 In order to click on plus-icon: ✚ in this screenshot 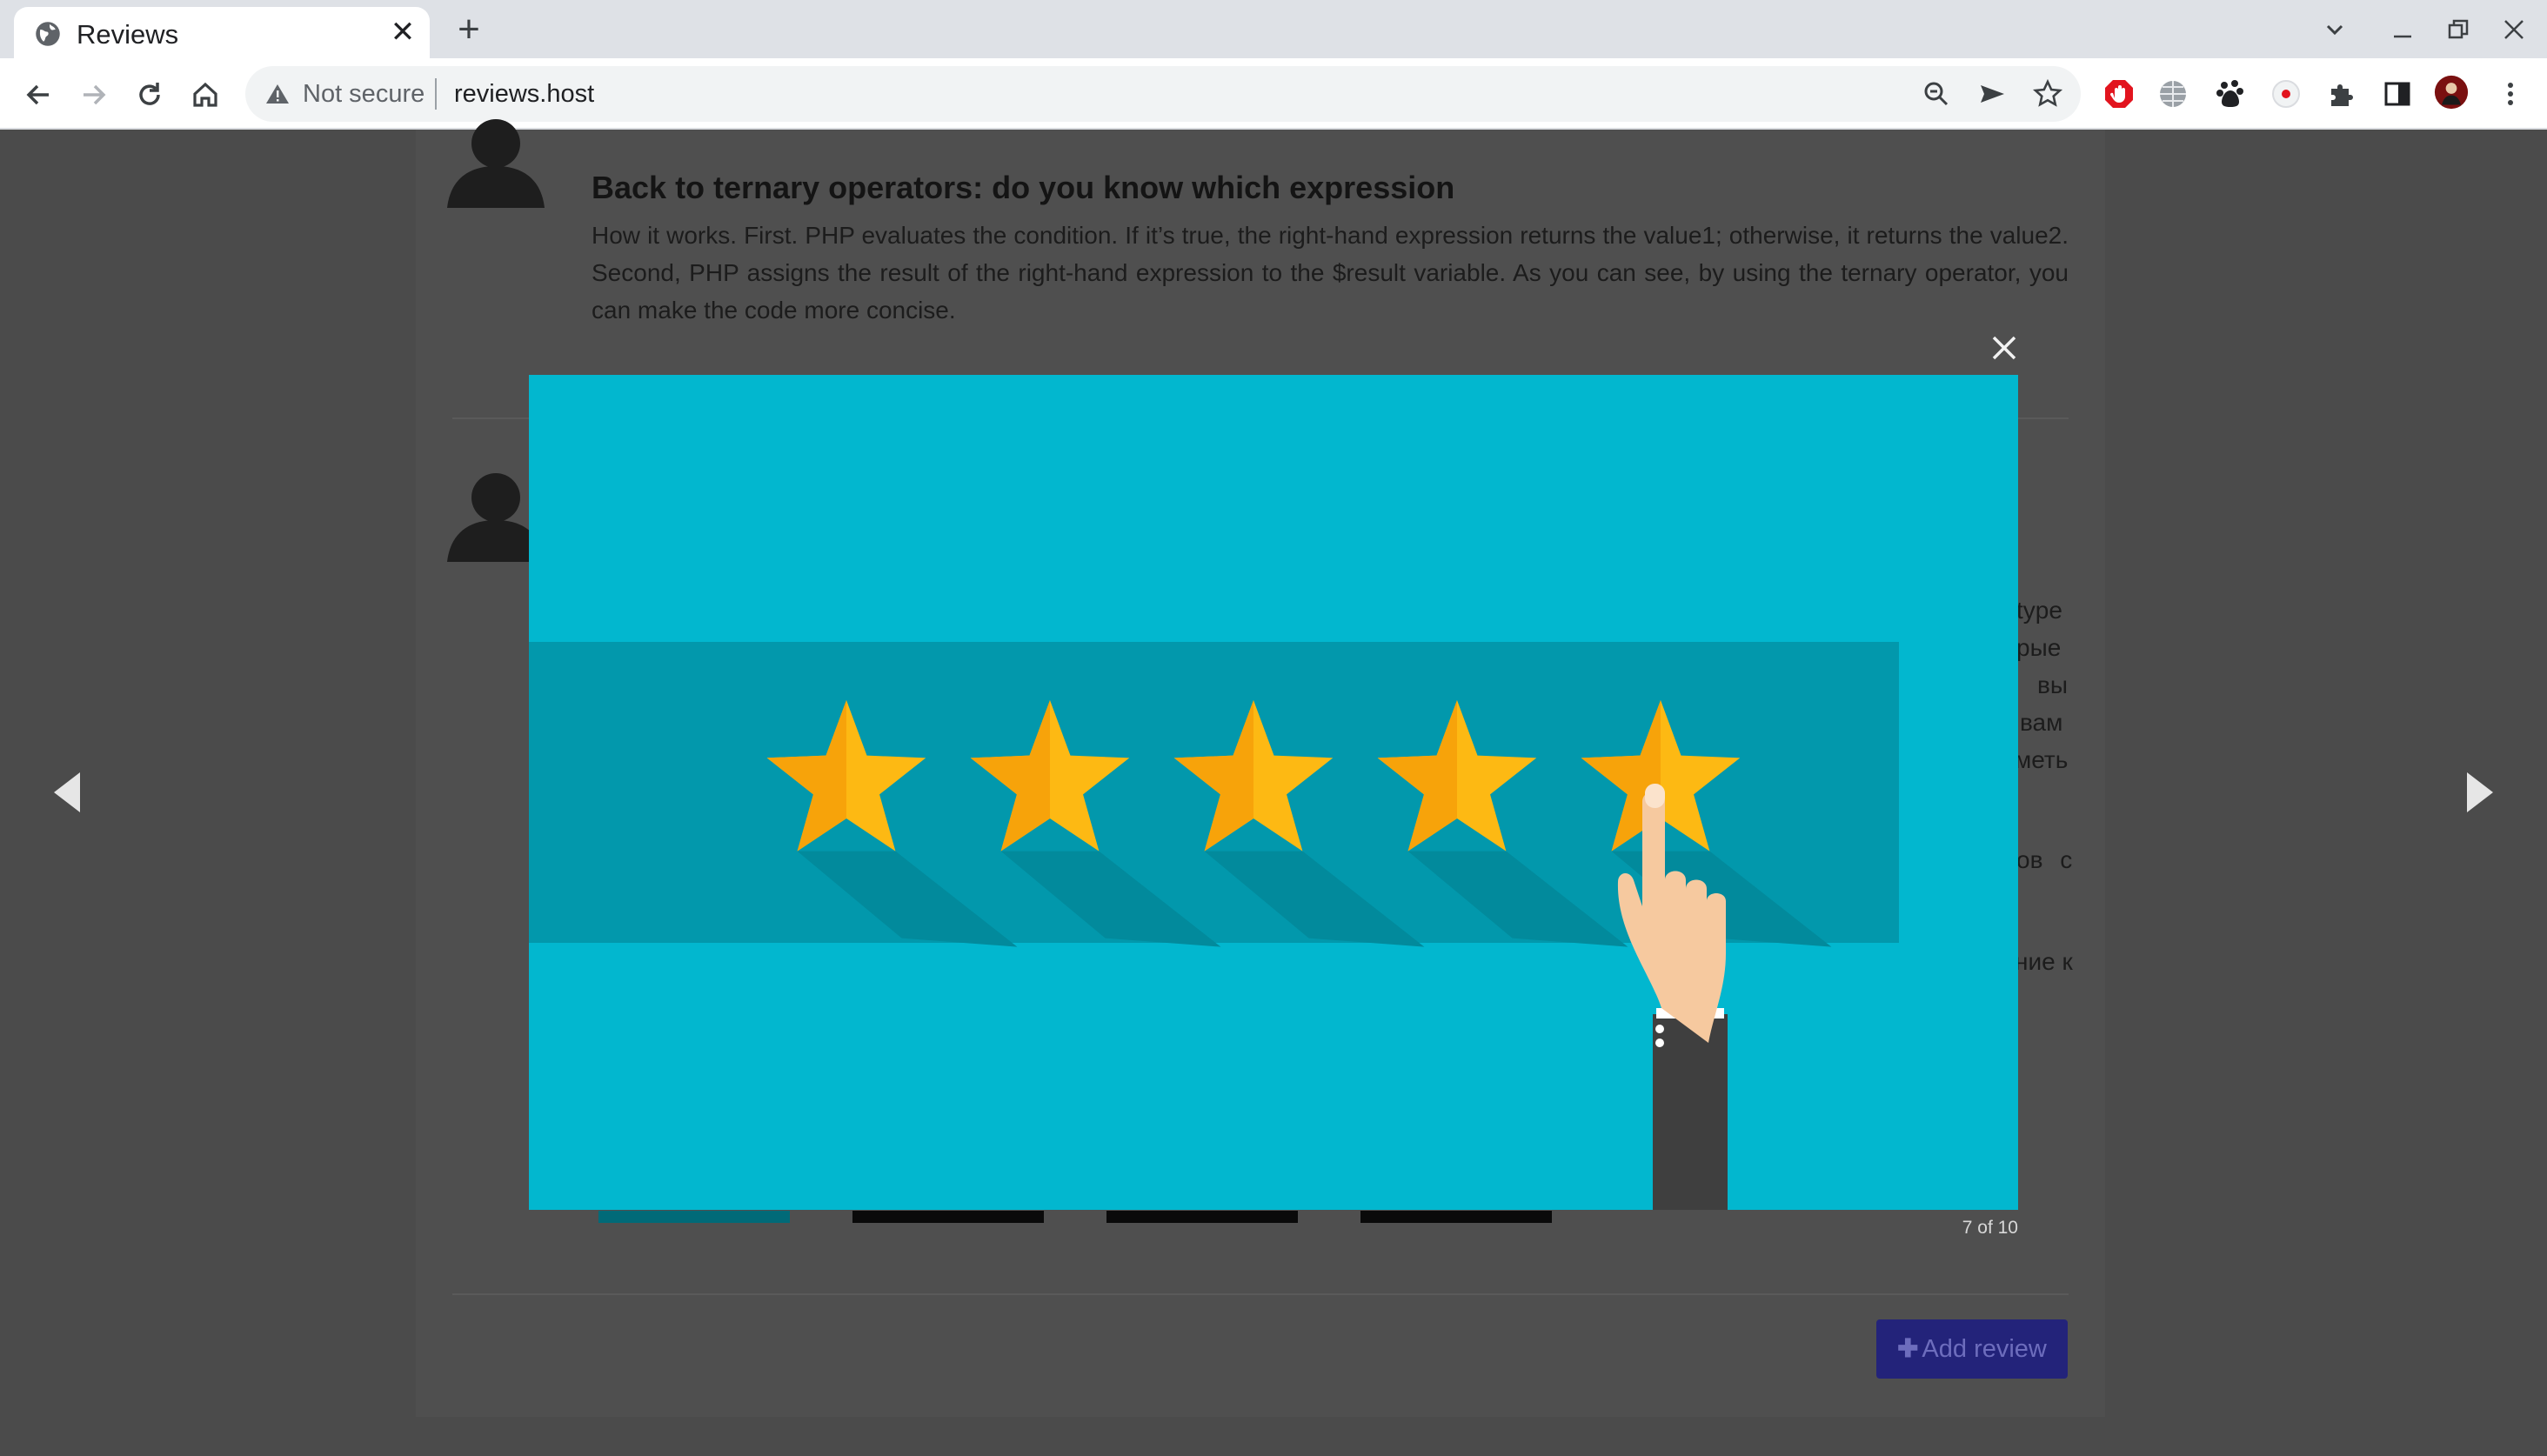, I will do `click(1908, 1349)`.